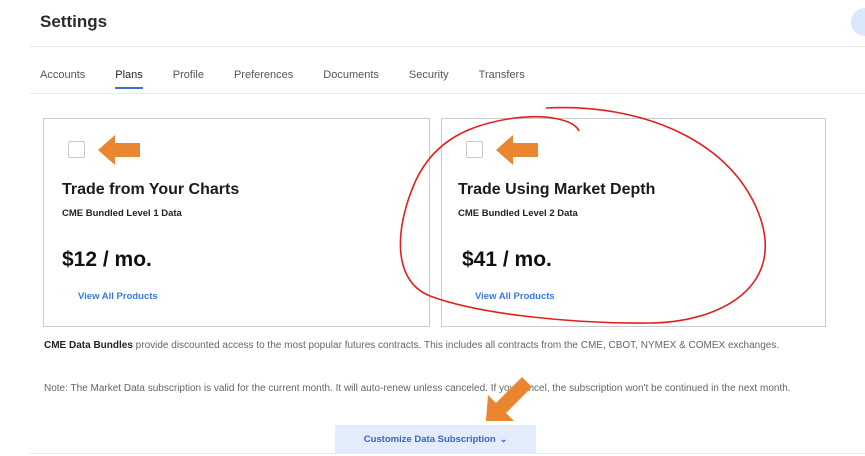 The width and height of the screenshot is (865, 456). Describe the element at coordinates (188, 79) in the screenshot. I see `tab-profile: Profile` at that location.